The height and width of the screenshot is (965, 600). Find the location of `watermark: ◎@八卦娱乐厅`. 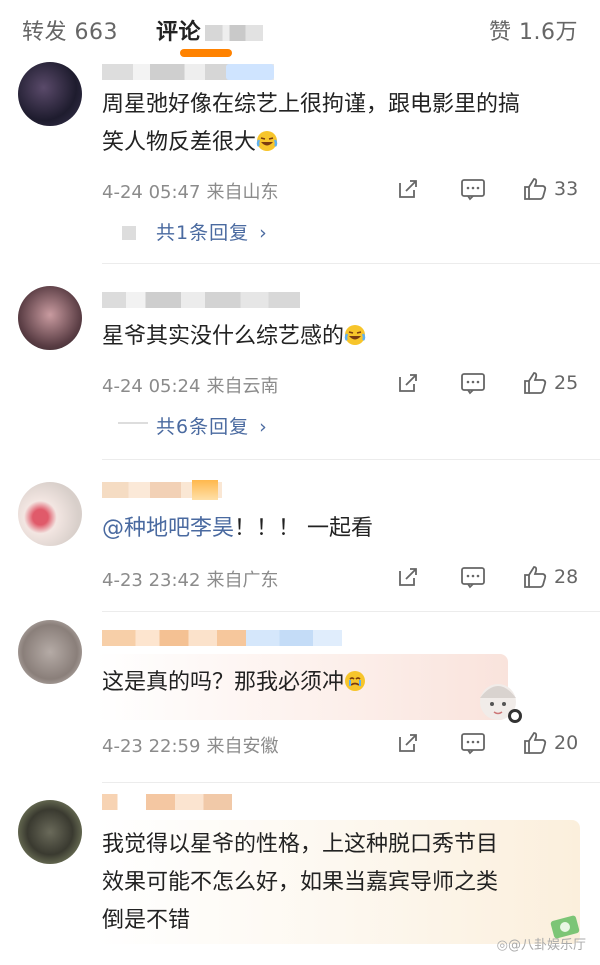

watermark: ◎@八卦娱乐厅 is located at coordinates (541, 945).